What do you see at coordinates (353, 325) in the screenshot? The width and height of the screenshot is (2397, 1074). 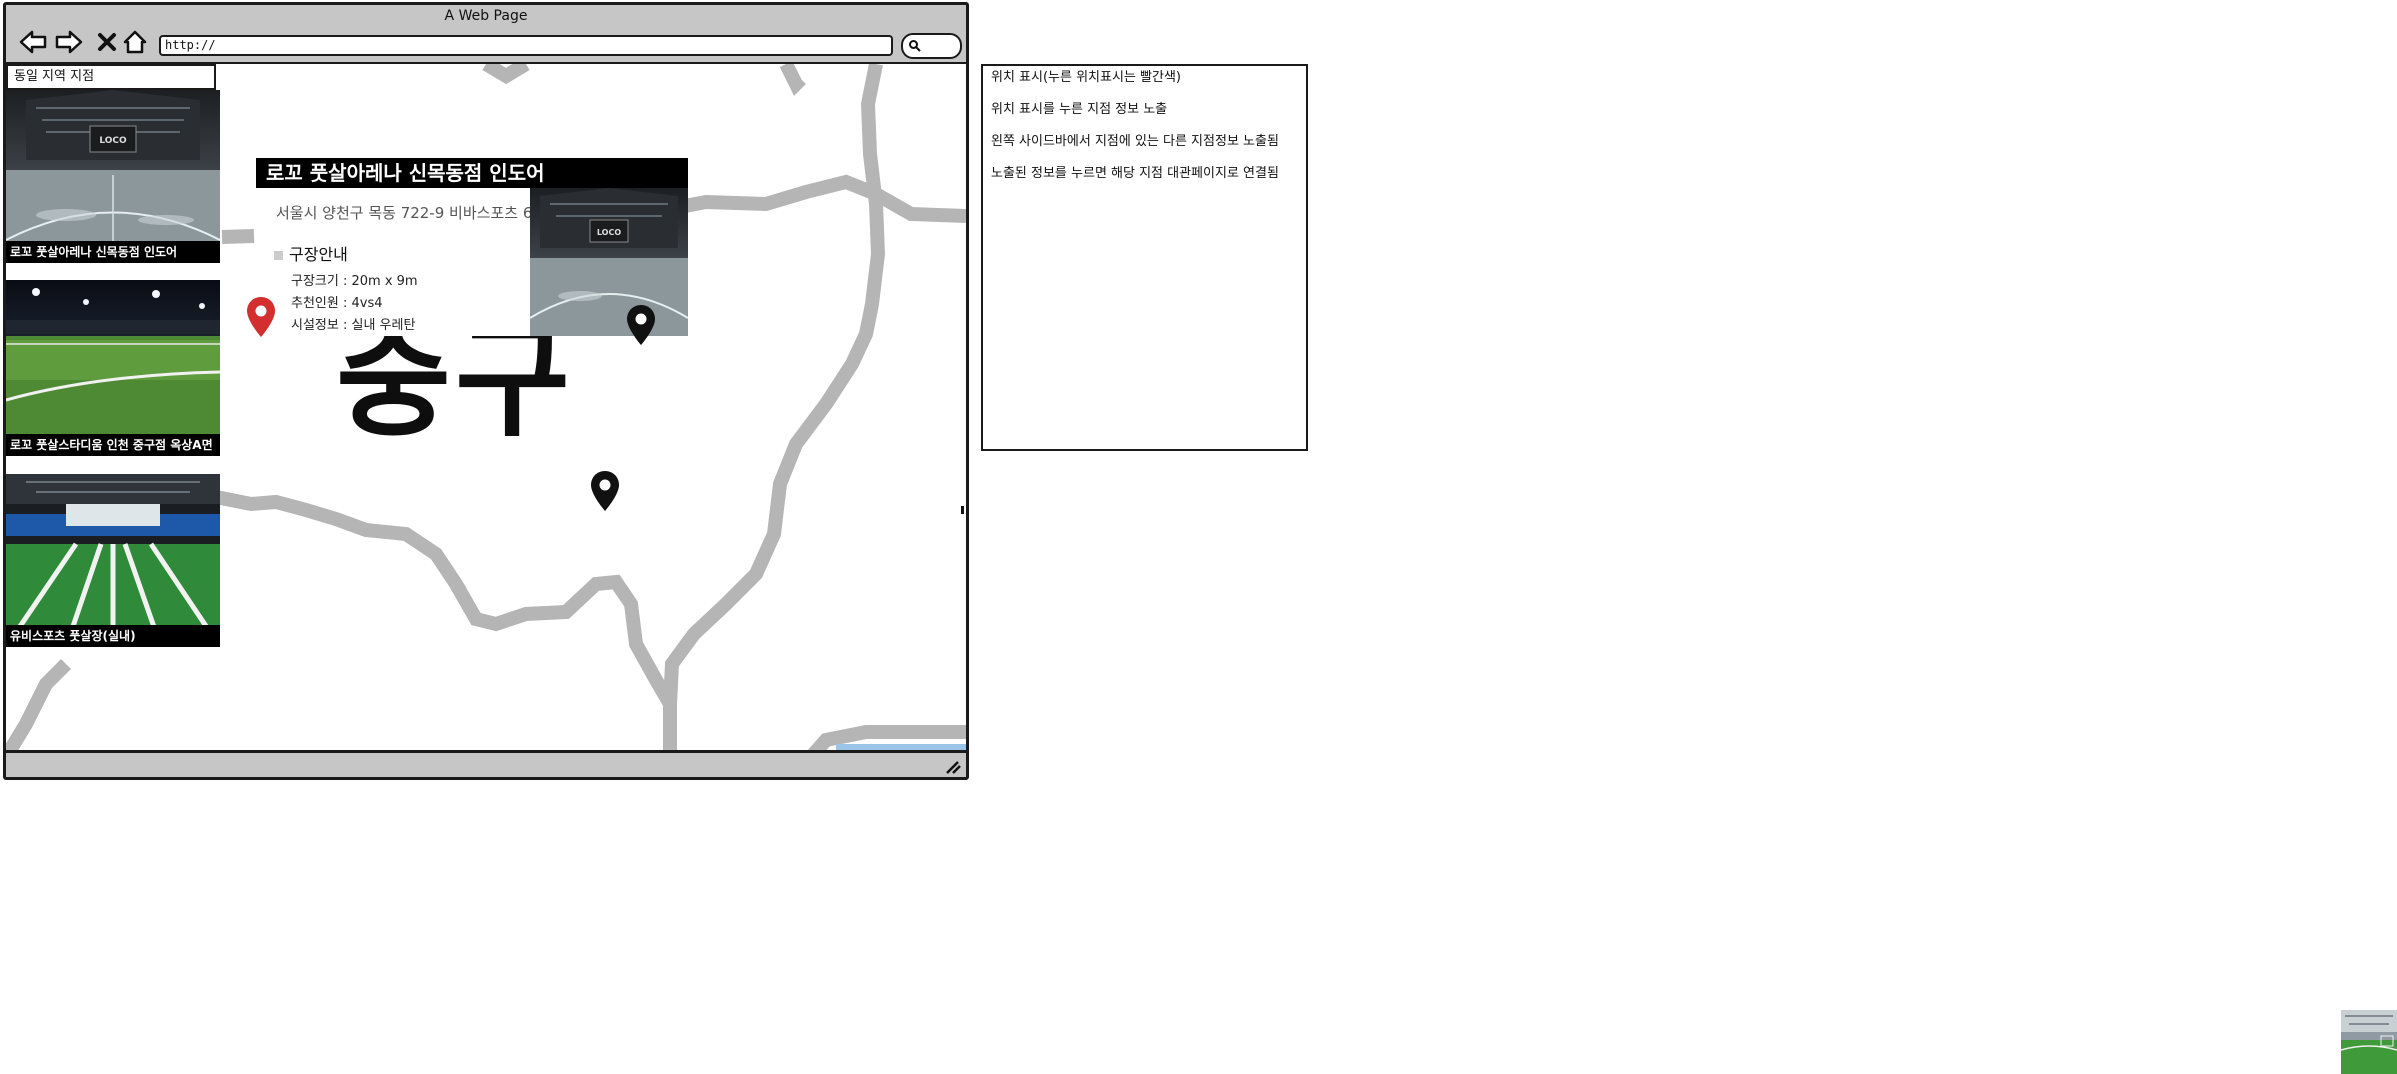 I see `popup-facility: 시설정보 : 실내 우레탄` at bounding box center [353, 325].